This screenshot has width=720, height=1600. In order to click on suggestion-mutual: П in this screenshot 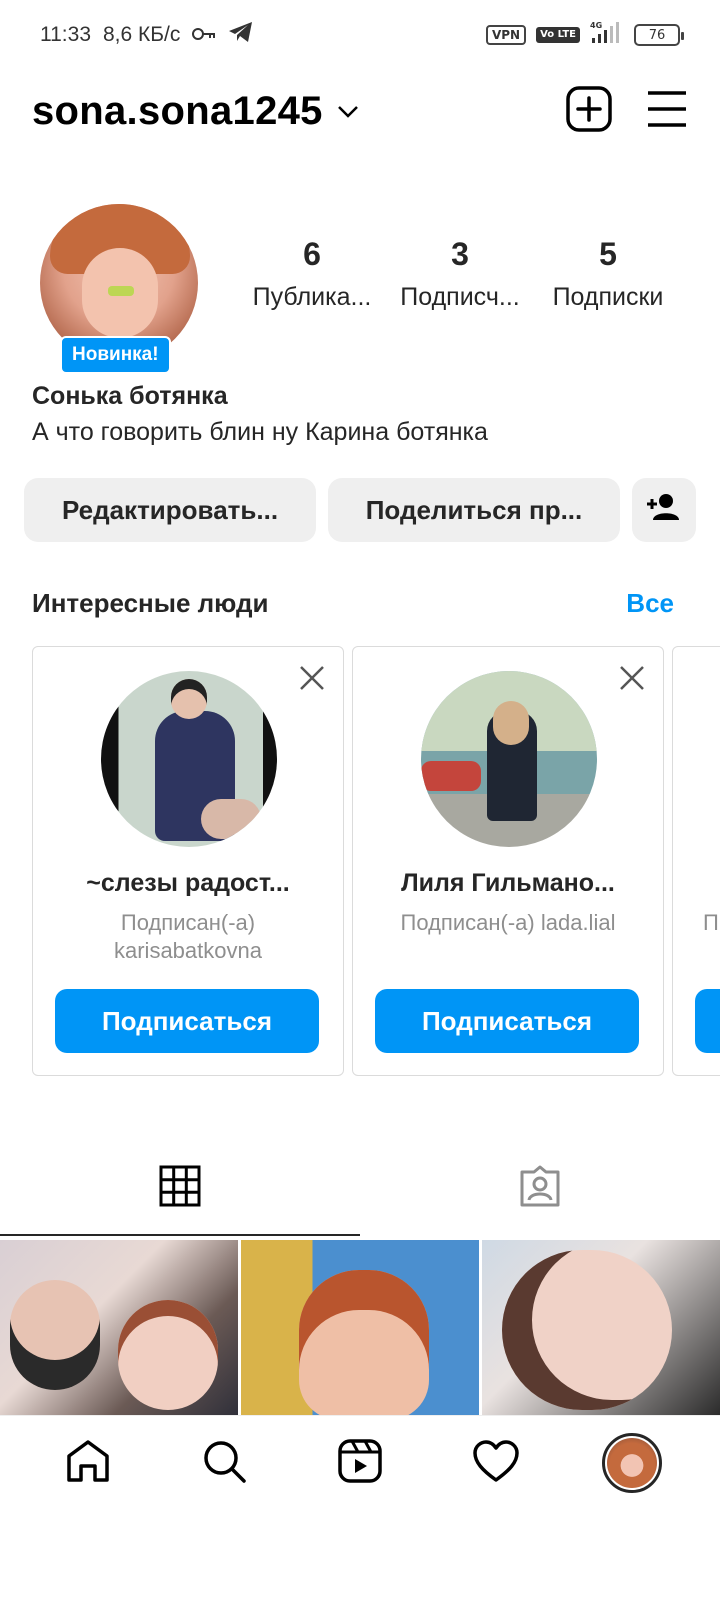, I will do `click(711, 922)`.